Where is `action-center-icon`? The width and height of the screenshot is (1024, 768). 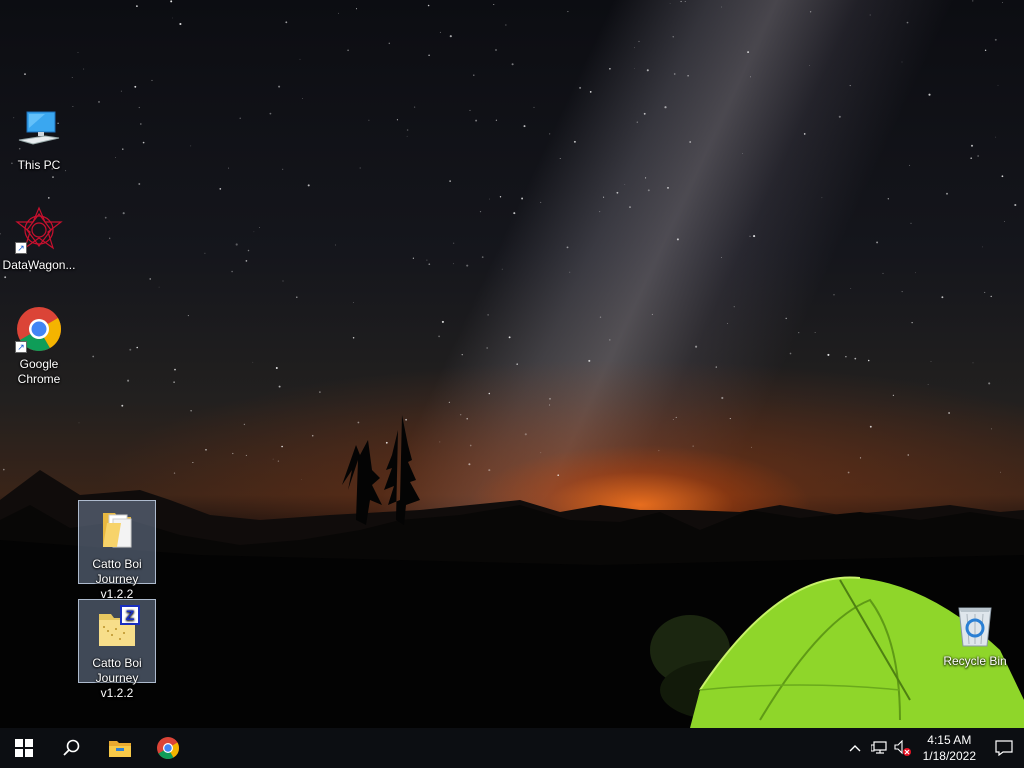
action-center-icon is located at coordinates (1004, 748).